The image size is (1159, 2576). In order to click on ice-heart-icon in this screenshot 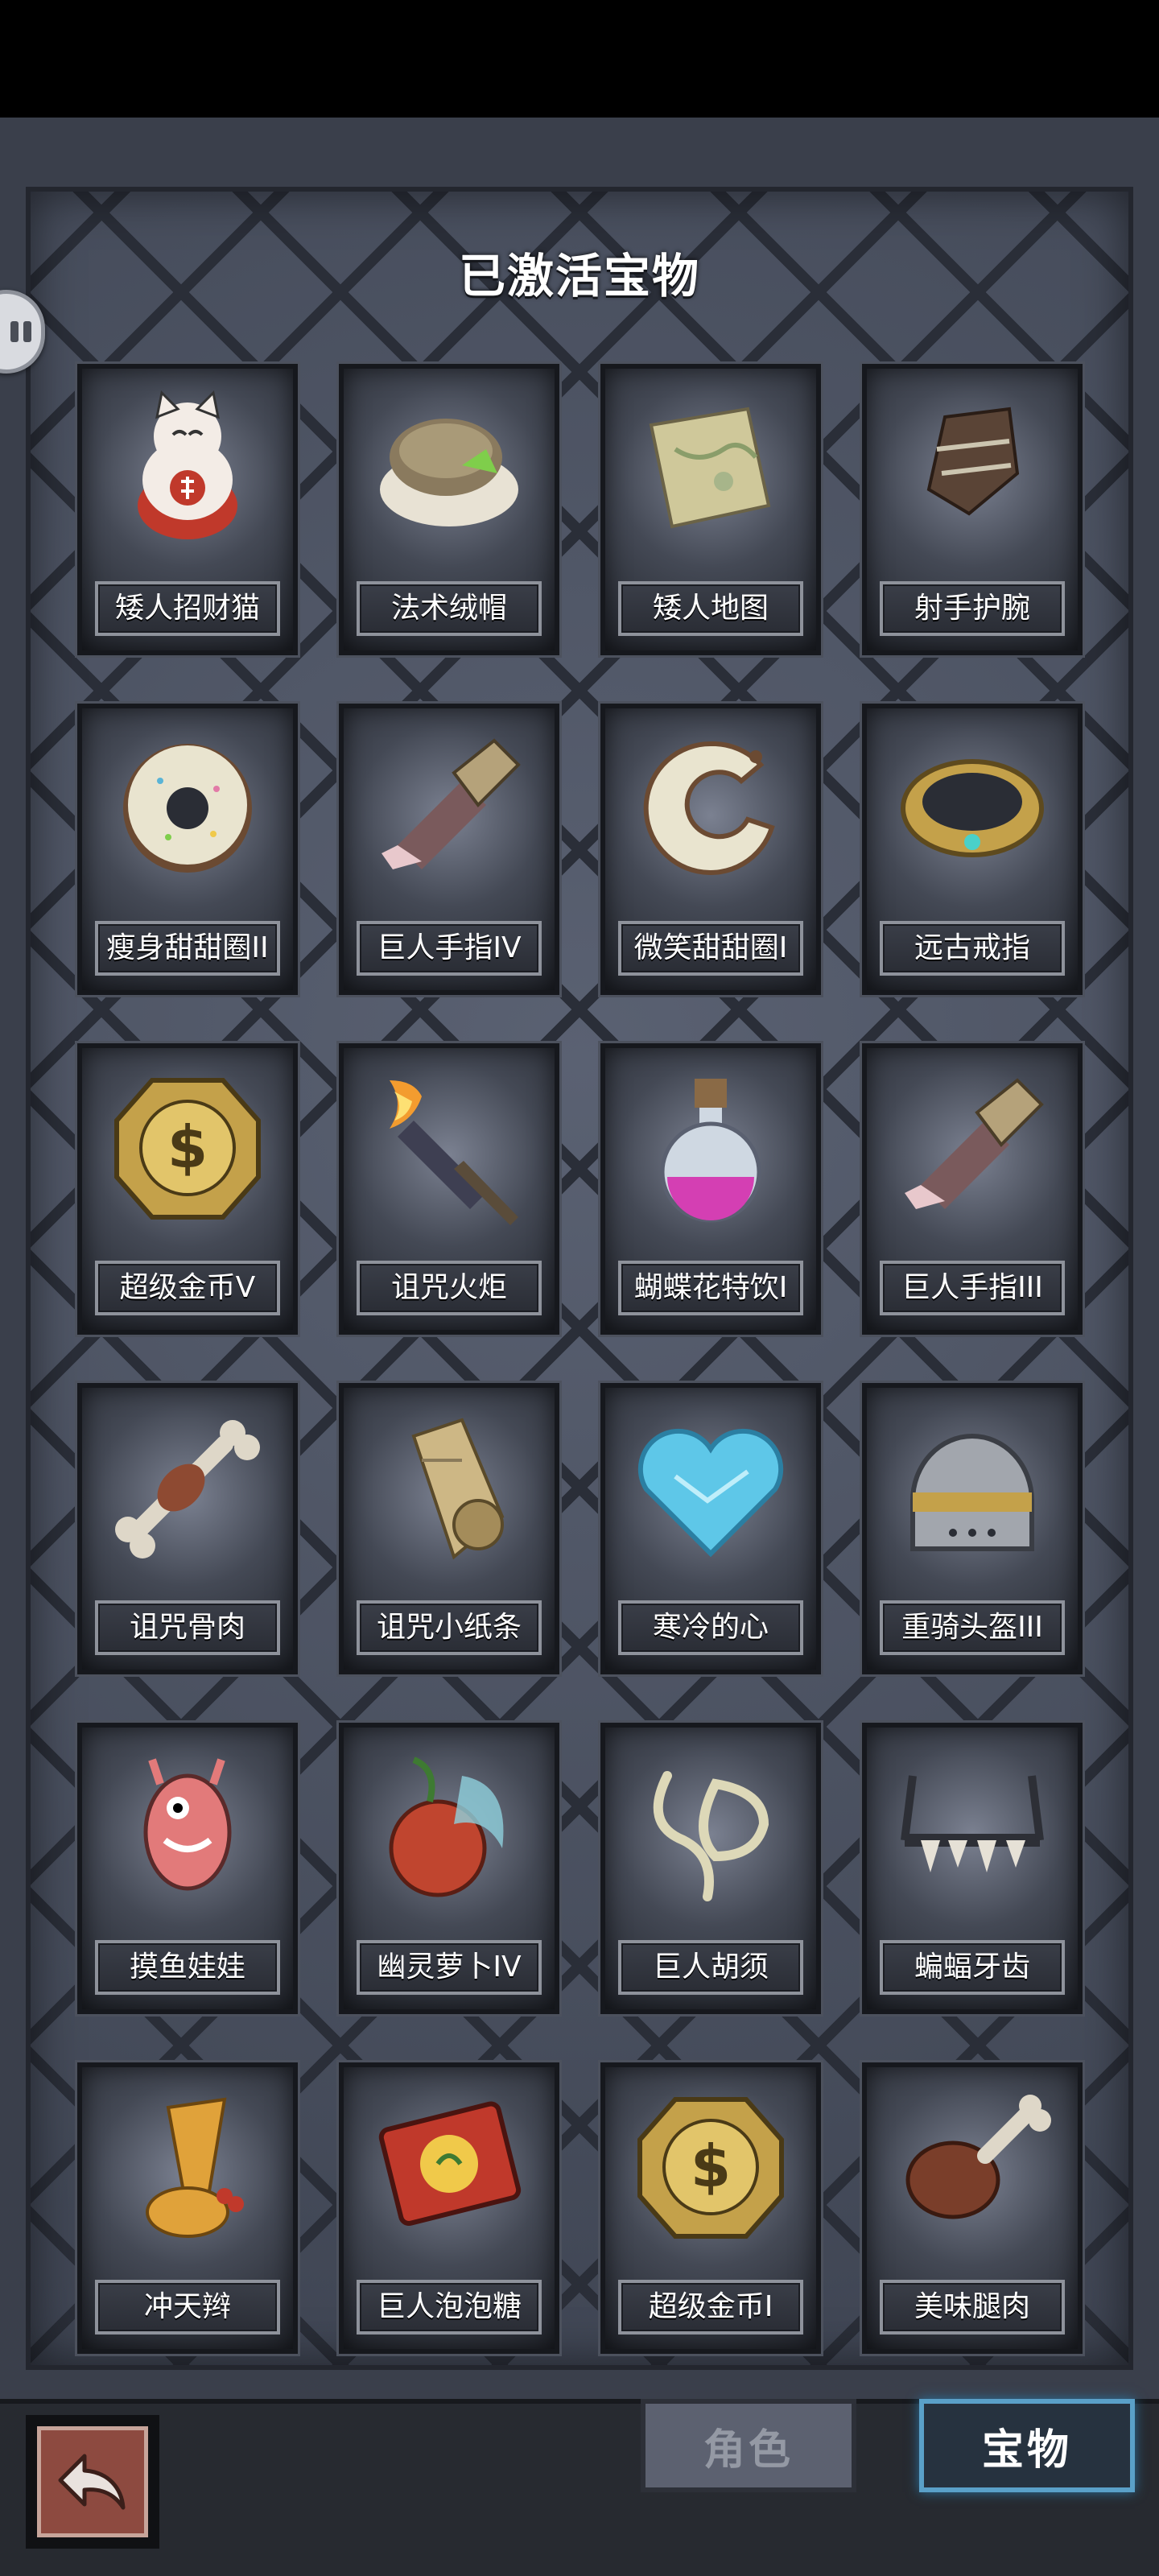, I will do `click(710, 1487)`.